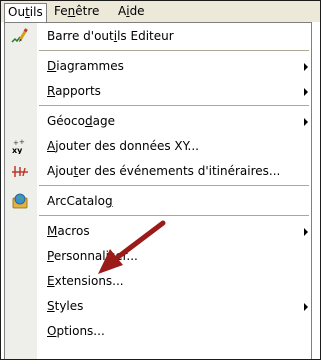 The width and height of the screenshot is (321, 360). Describe the element at coordinates (85, 66) in the screenshot. I see `menu-item-label: Diagrammes` at that location.